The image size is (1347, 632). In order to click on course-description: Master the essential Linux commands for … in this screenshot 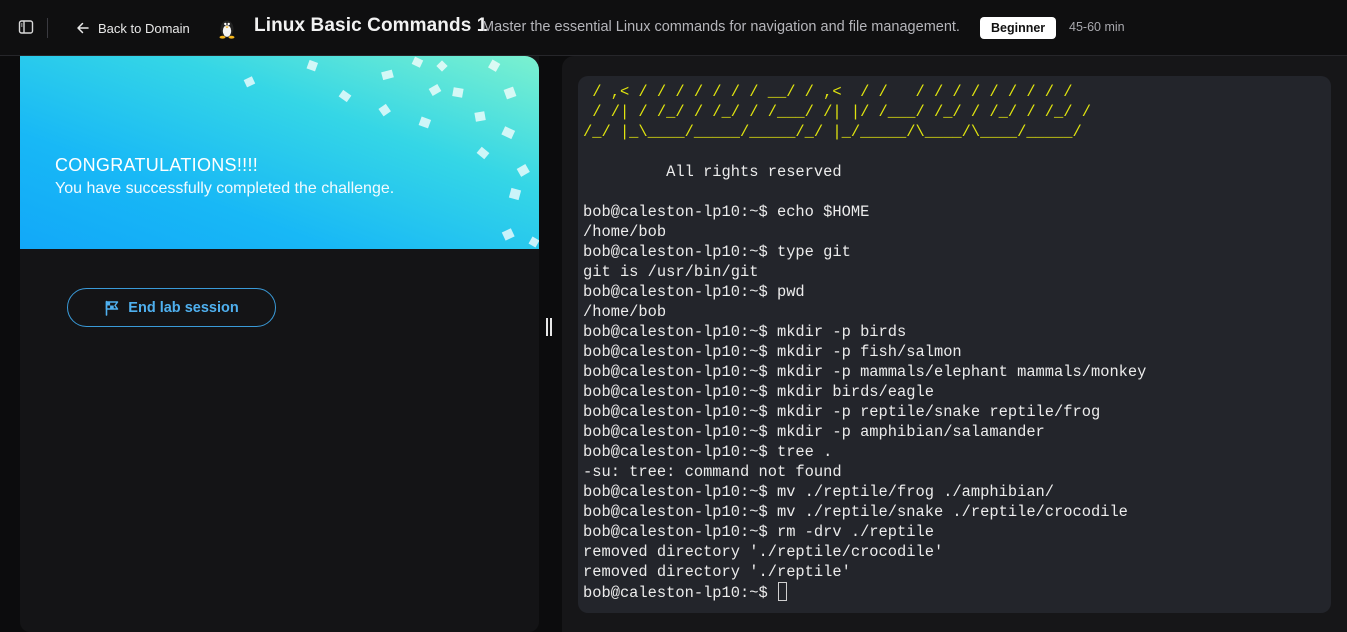, I will do `click(721, 27)`.